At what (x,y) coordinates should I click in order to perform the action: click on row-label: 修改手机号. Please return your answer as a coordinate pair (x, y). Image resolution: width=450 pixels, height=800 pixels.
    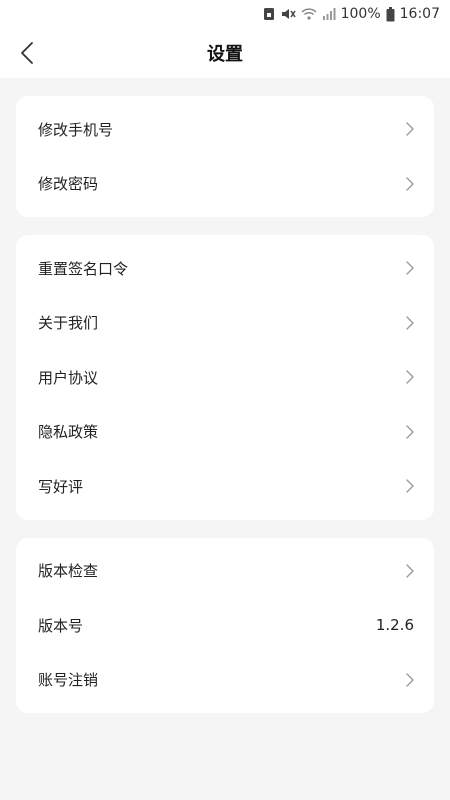
    Looking at the image, I should click on (76, 129).